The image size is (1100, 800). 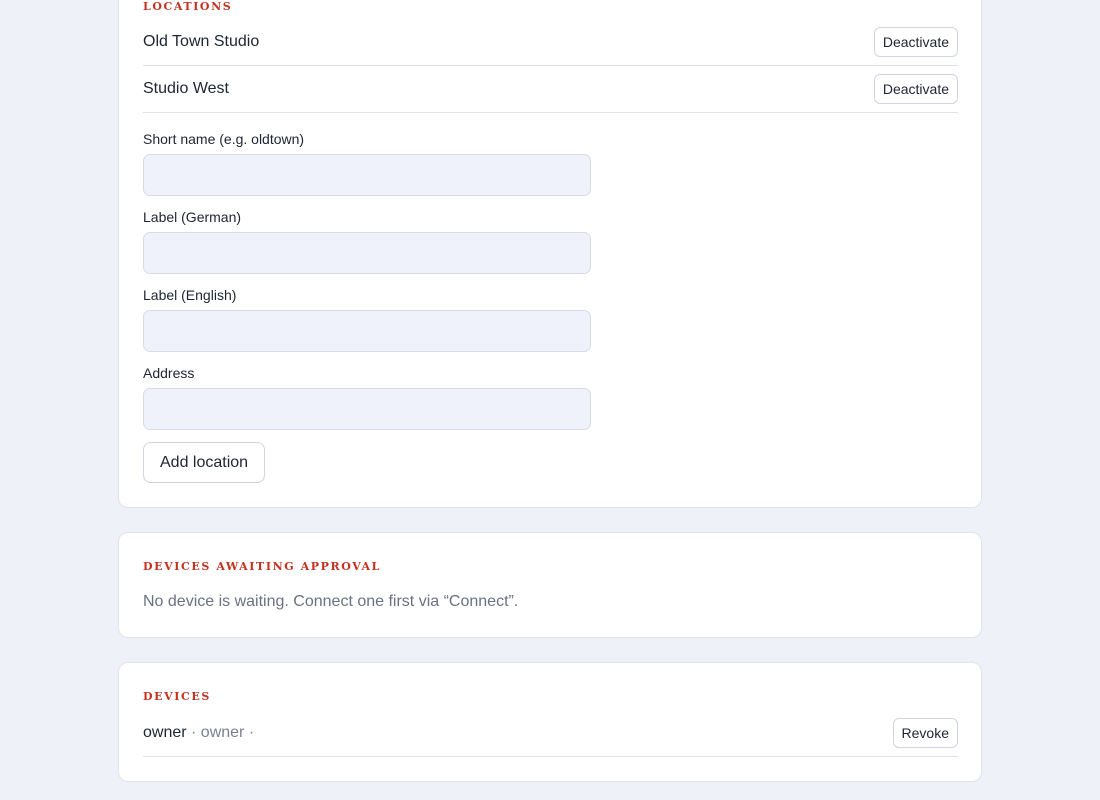 I want to click on label-german-input, so click(x=367, y=253).